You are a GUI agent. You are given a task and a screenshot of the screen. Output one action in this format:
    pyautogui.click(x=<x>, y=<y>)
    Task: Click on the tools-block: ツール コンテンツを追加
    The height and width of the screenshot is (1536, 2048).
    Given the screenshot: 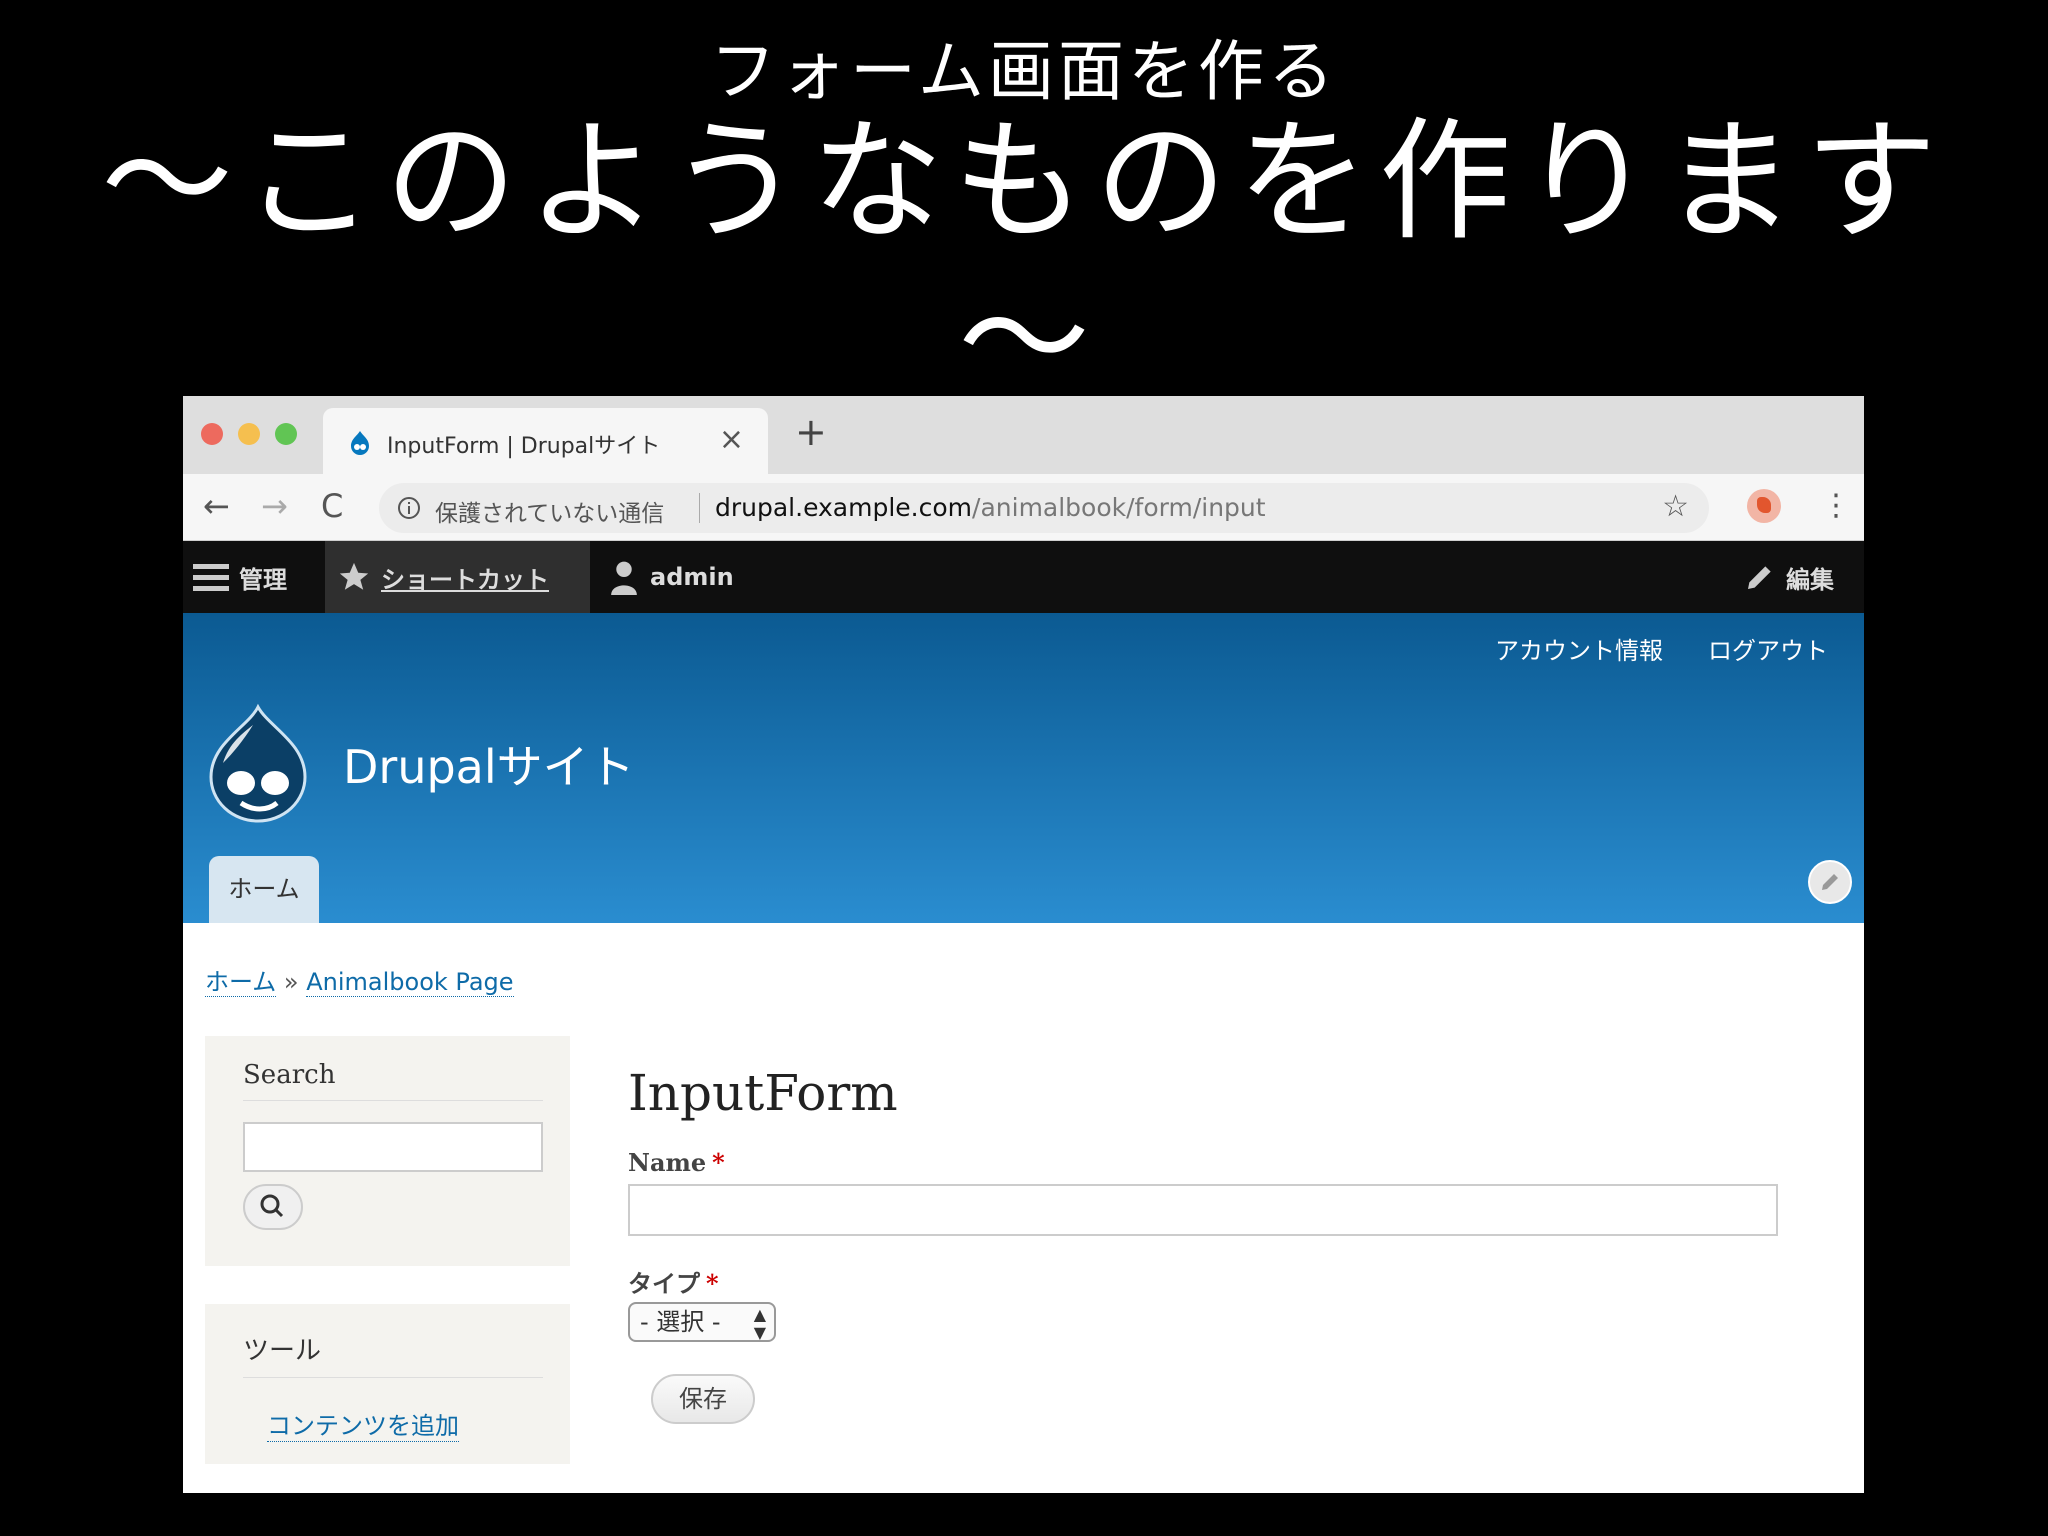 What is the action you would take?
    pyautogui.click(x=387, y=1384)
    